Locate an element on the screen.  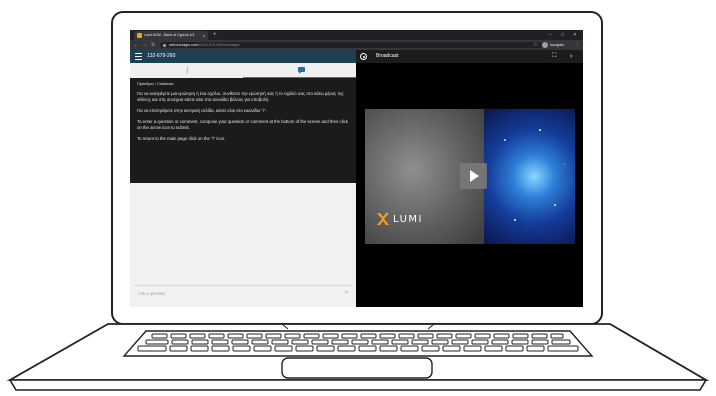
lumi-x-icon is located at coordinates (383, 219).